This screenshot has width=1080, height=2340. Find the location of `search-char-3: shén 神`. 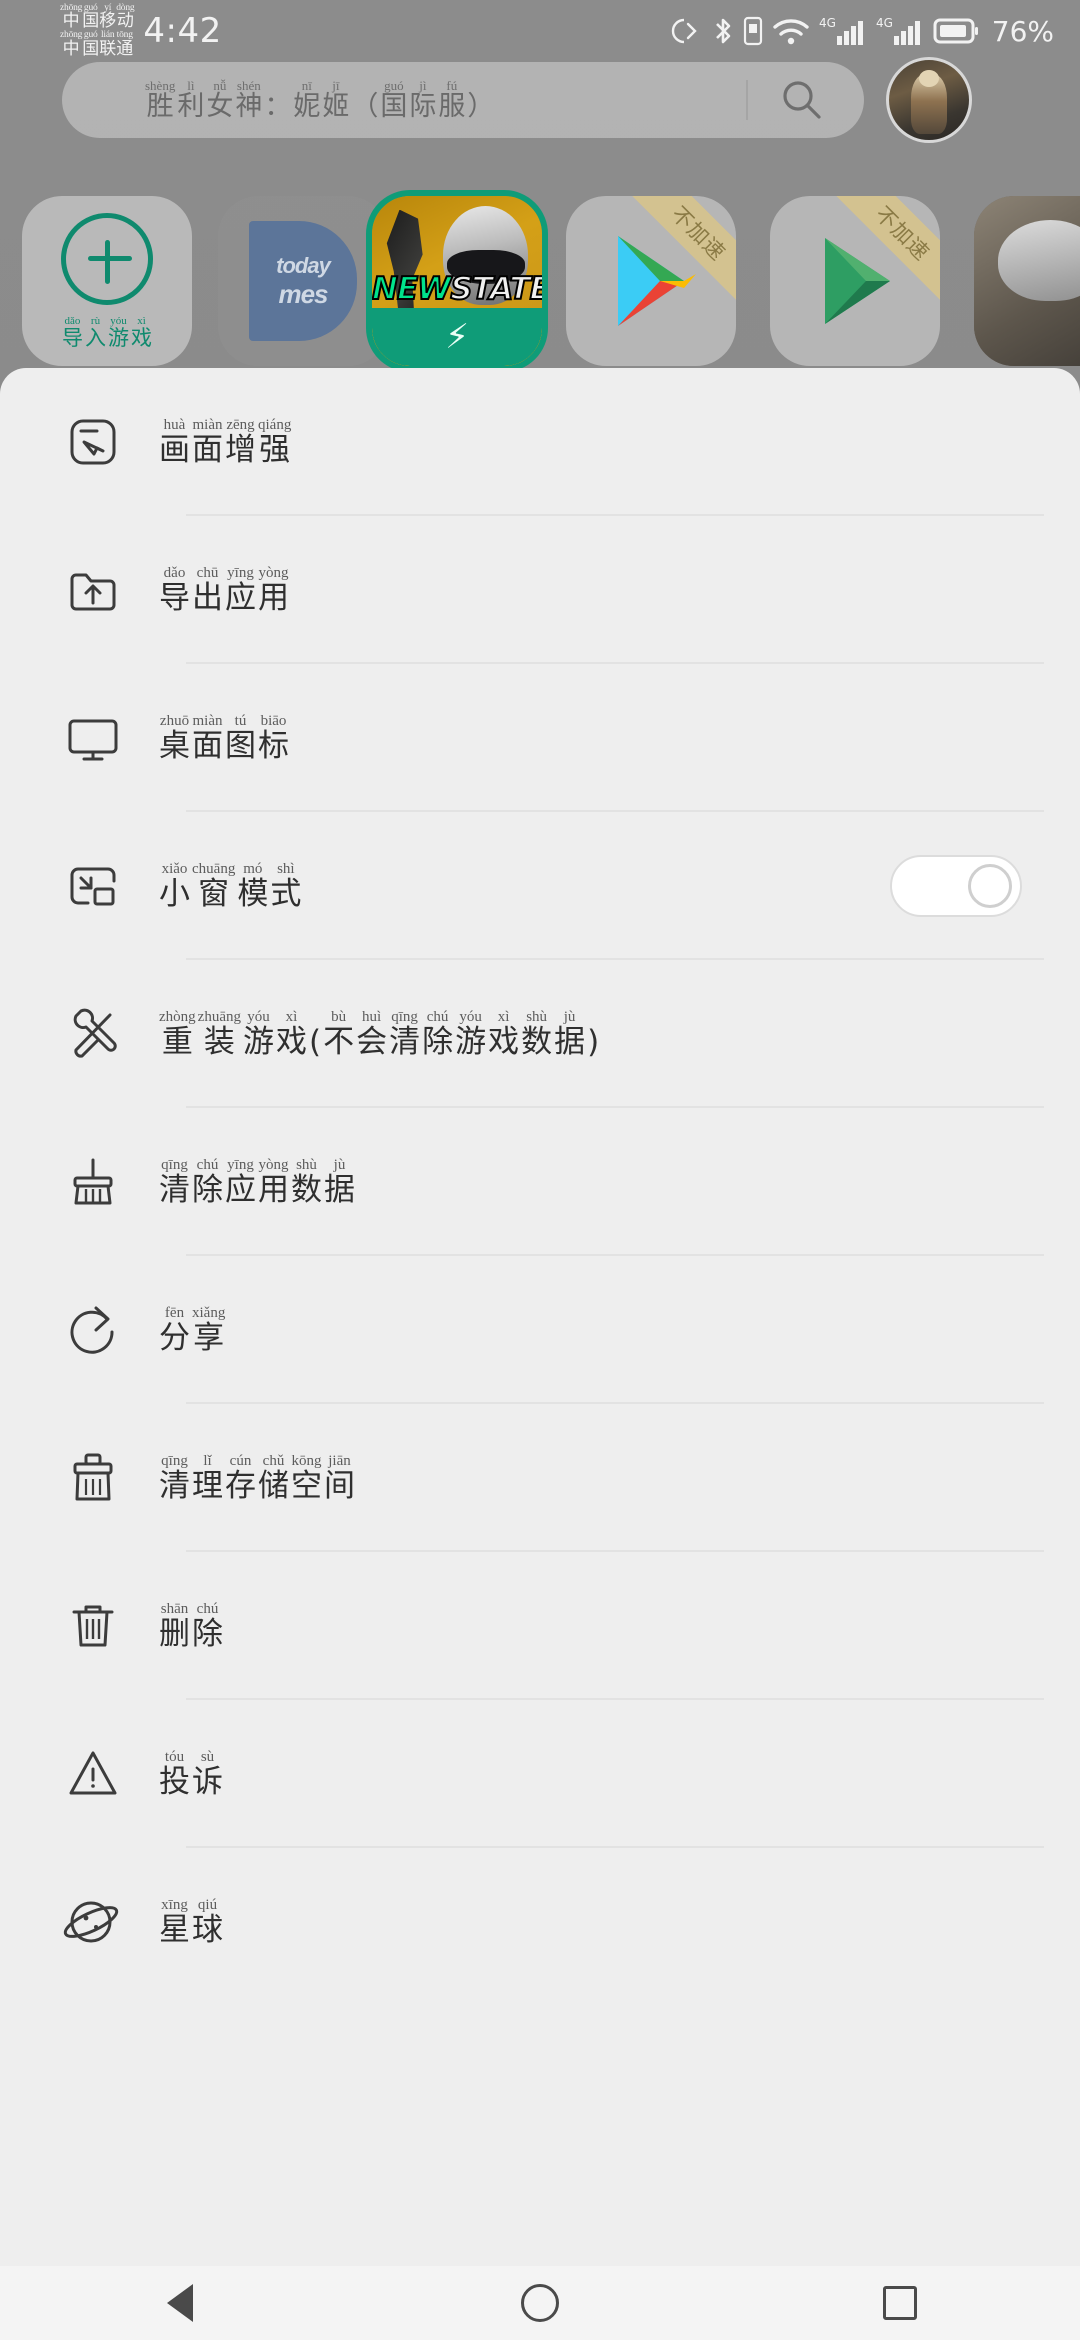

search-char-3: shén 神 is located at coordinates (249, 100).